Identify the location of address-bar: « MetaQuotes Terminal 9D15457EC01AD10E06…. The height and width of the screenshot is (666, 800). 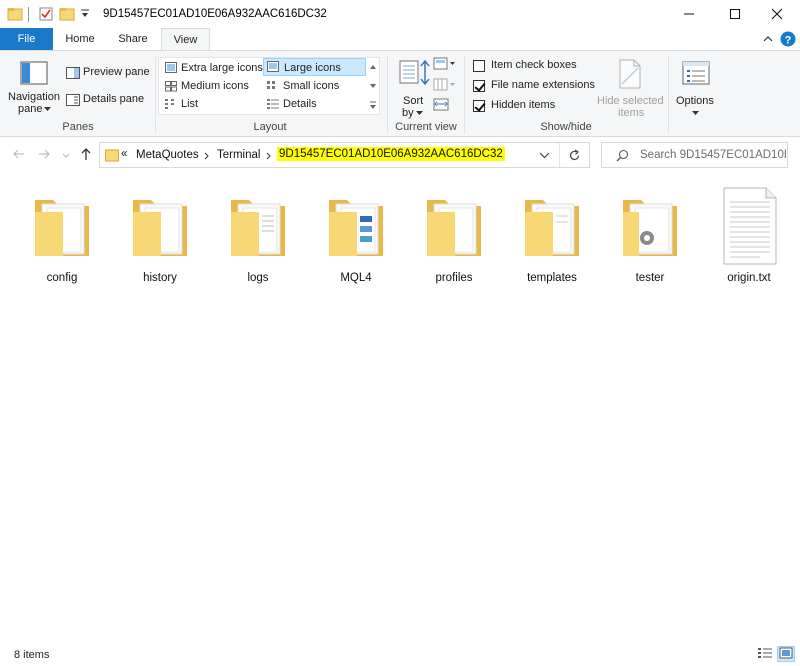
(344, 155).